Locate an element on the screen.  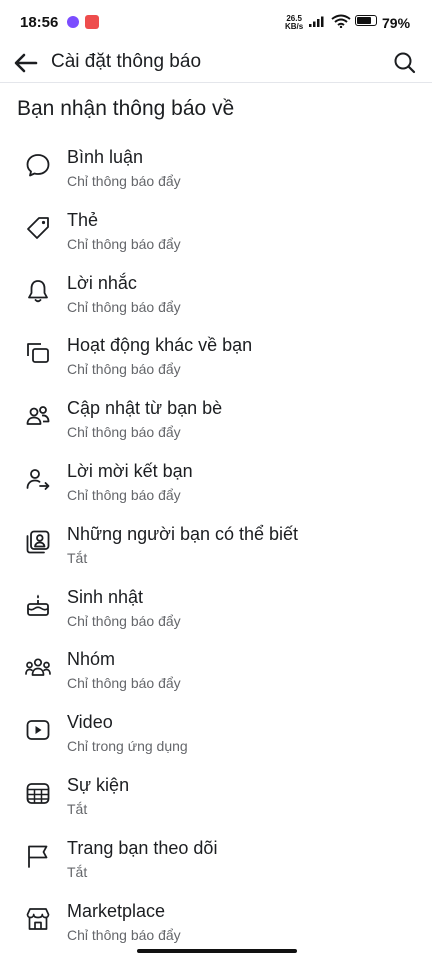
setting-row-reminders: Lời nhắc Chỉ thông báo đẩy is located at coordinates (216, 298).